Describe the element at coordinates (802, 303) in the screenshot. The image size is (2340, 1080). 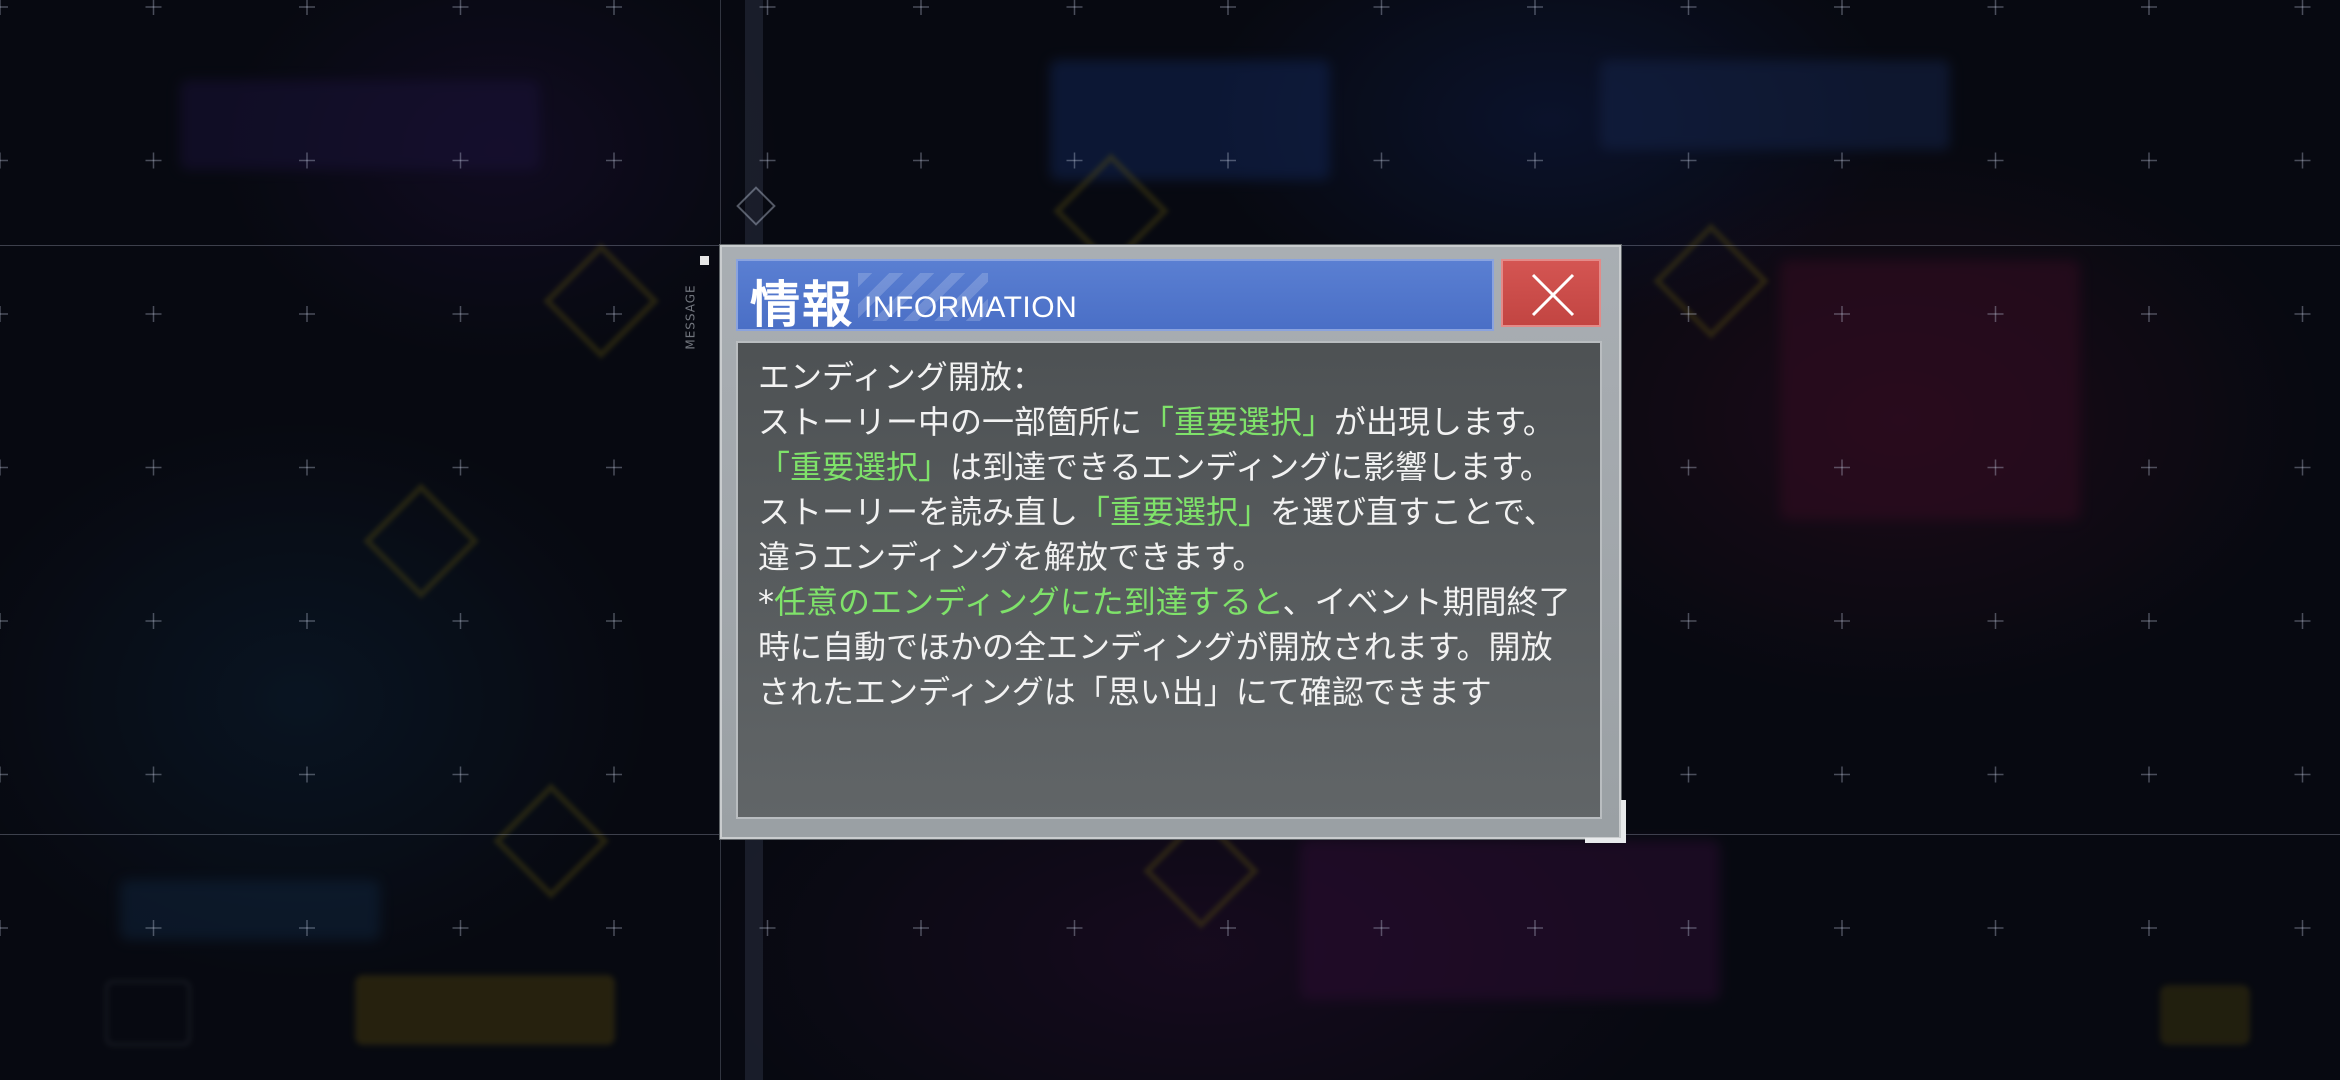
I see `dialog-title-jp: 情報` at that location.